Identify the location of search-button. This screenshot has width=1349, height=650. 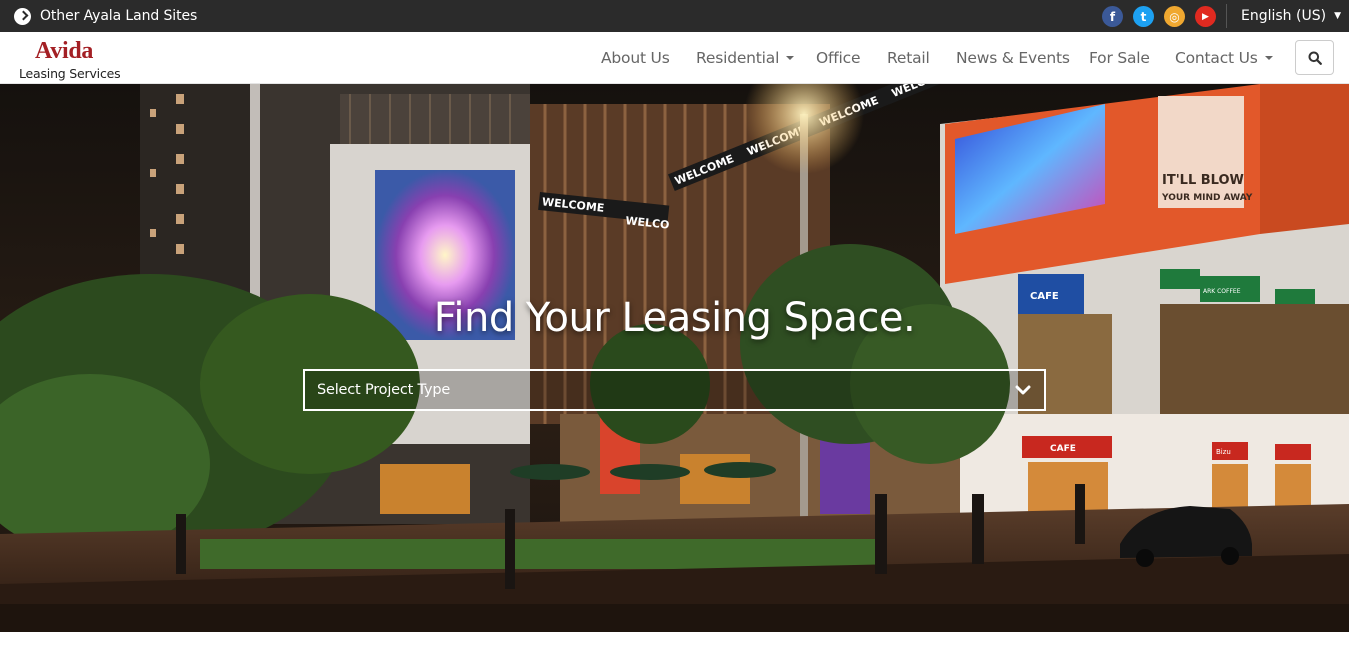
(1314, 57).